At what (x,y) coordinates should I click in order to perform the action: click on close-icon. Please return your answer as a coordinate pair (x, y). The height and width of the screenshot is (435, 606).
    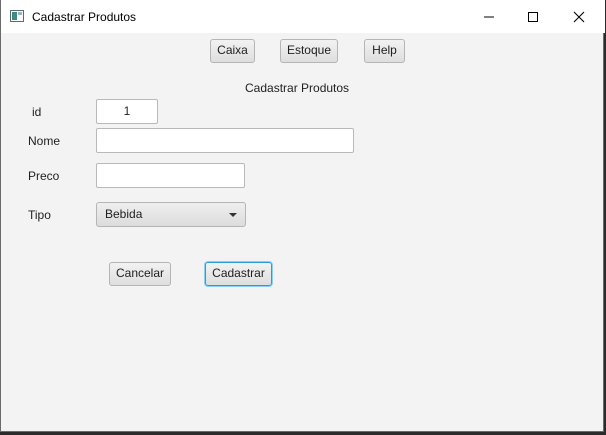
    Looking at the image, I should click on (579, 17).